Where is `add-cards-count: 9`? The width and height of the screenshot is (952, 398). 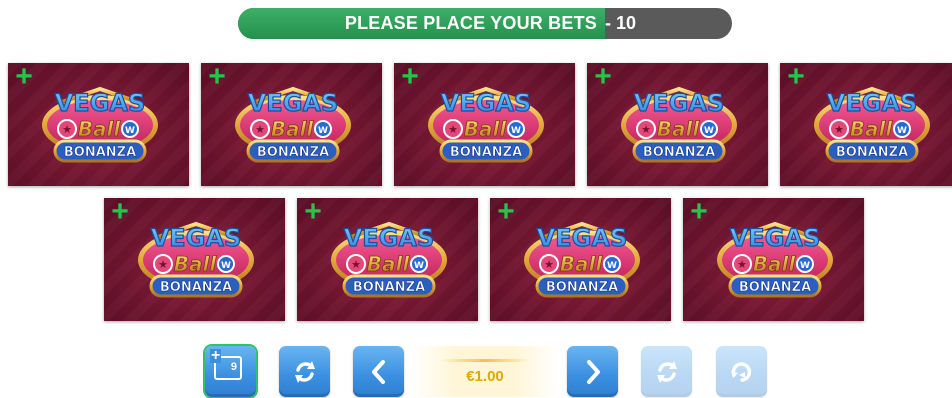
add-cards-count: 9 is located at coordinates (233, 367).